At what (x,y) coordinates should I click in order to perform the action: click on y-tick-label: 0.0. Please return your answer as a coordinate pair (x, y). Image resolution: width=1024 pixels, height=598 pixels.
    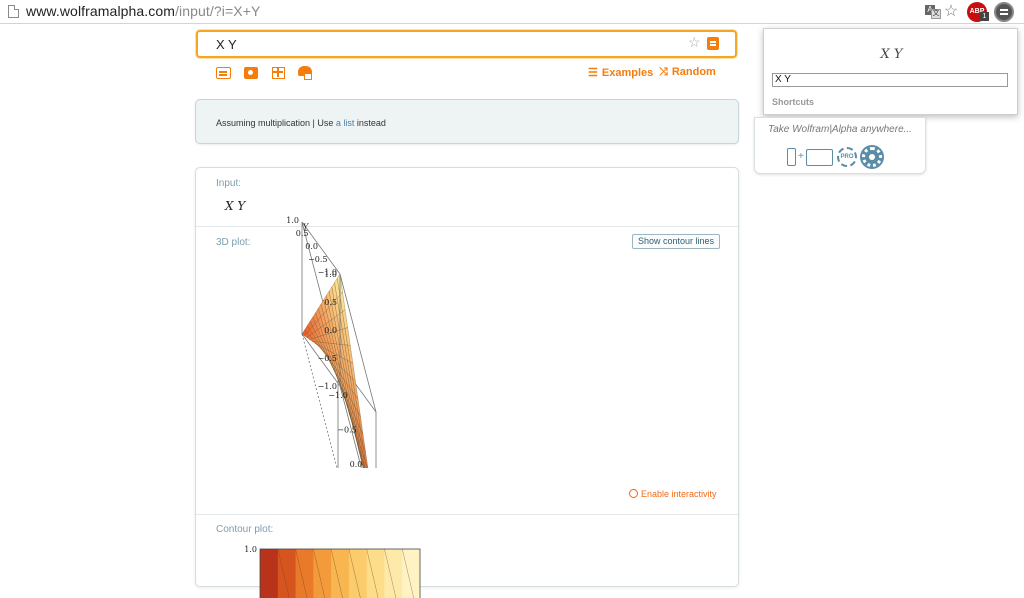
    Looking at the image, I should click on (311, 246).